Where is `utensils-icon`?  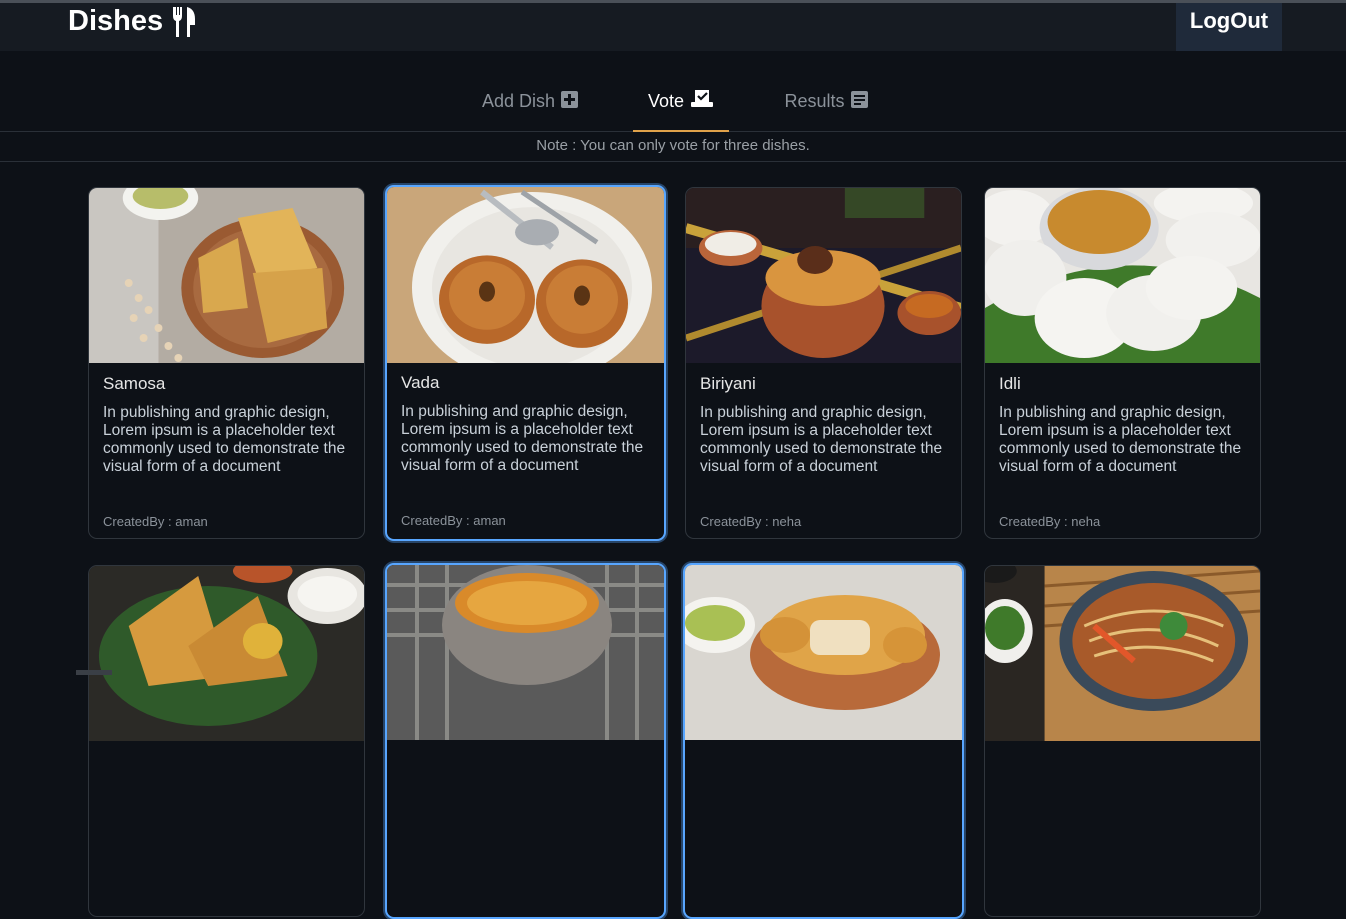
utensils-icon is located at coordinates (184, 22).